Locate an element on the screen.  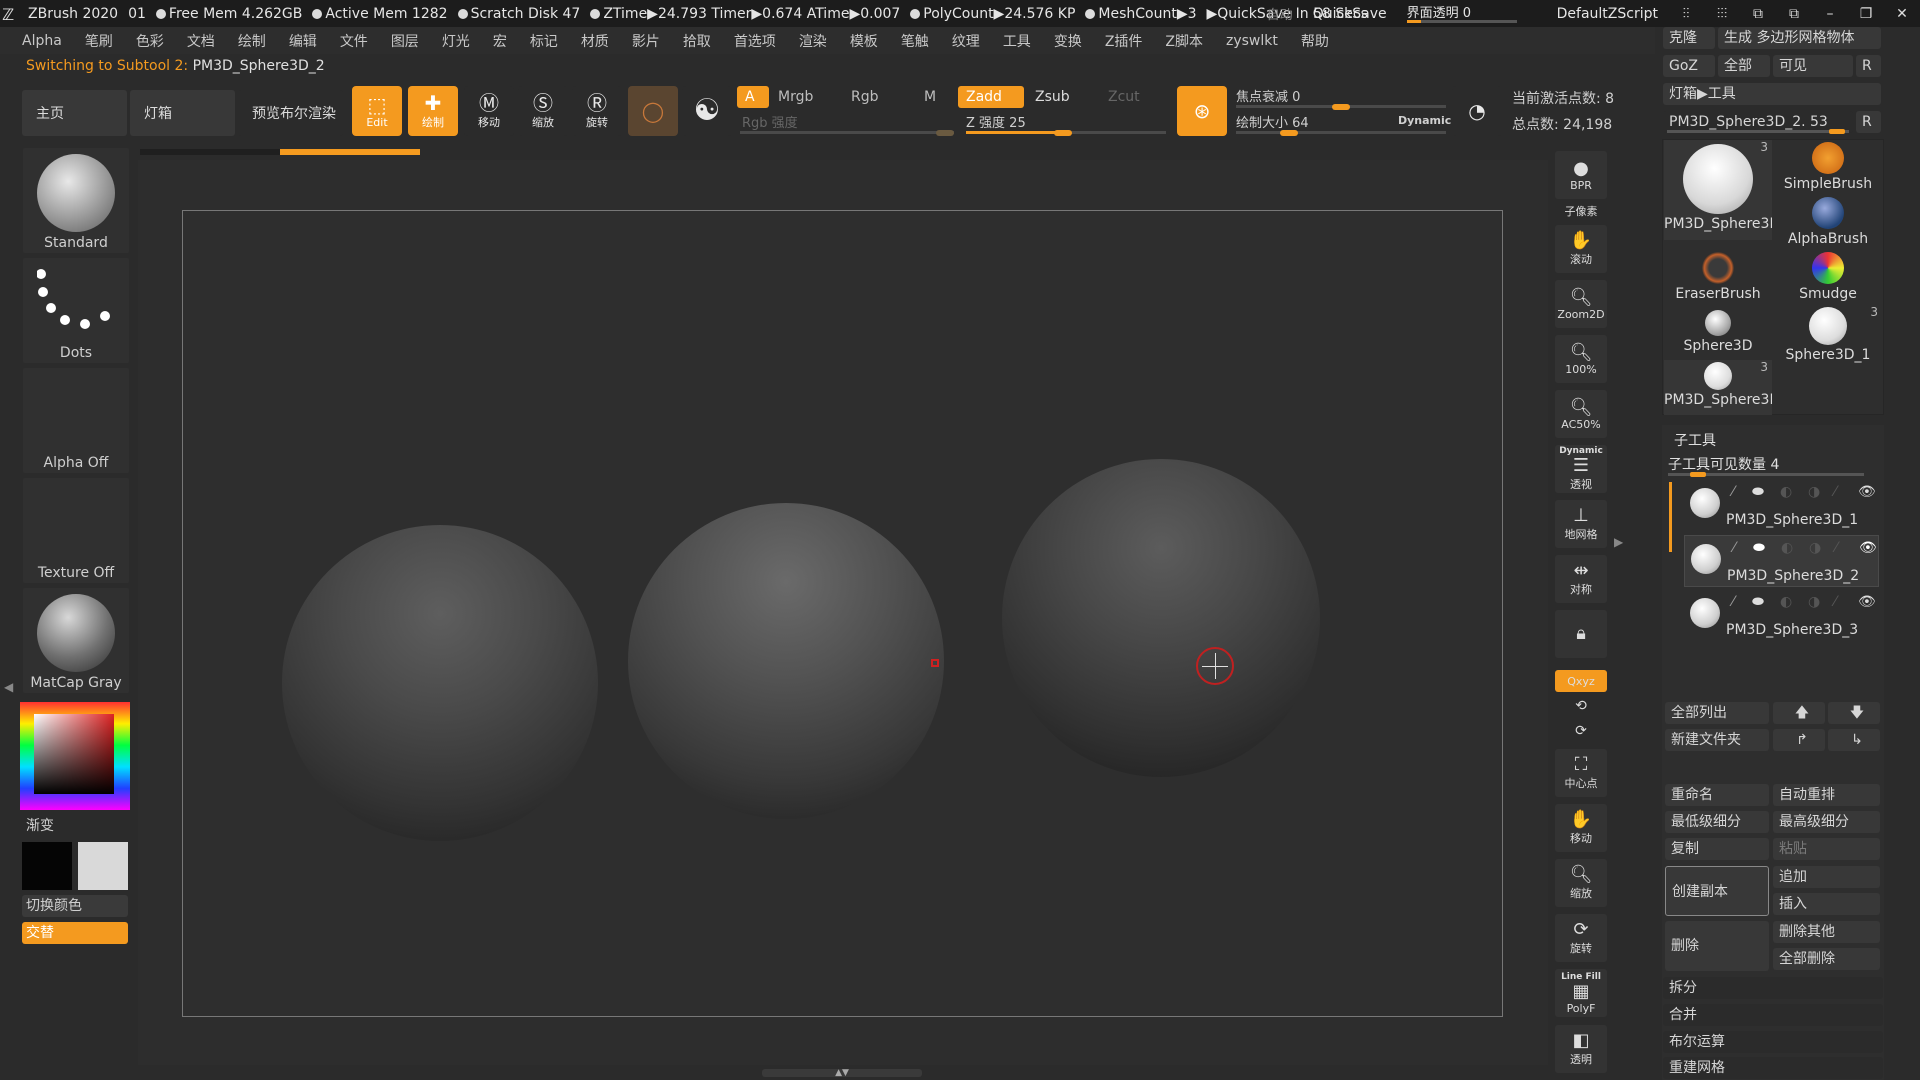
r-button-2: R is located at coordinates (1868, 122).